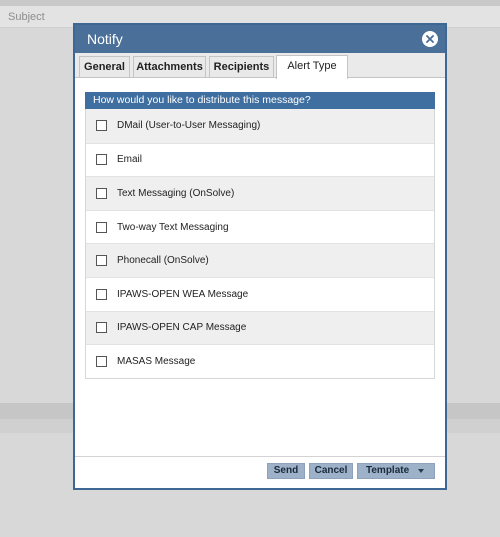 This screenshot has width=500, height=537. What do you see at coordinates (101, 328) in the screenshot?
I see `checkbox-ipaws-cap` at bounding box center [101, 328].